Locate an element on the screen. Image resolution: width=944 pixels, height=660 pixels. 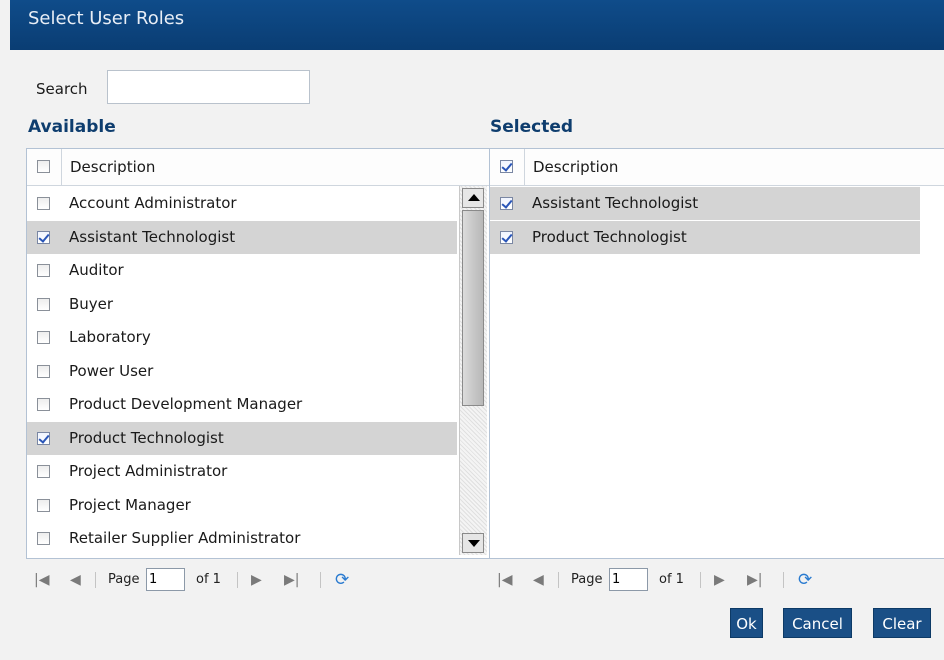
selected-grid-header: Description is located at coordinates (717, 167).